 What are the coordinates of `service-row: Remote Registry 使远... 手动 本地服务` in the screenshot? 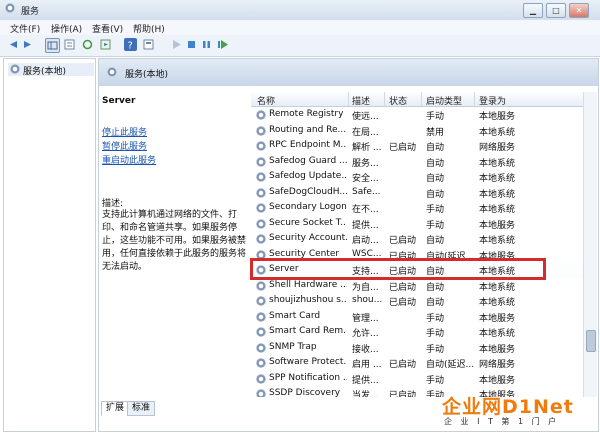 It's located at (423, 115).